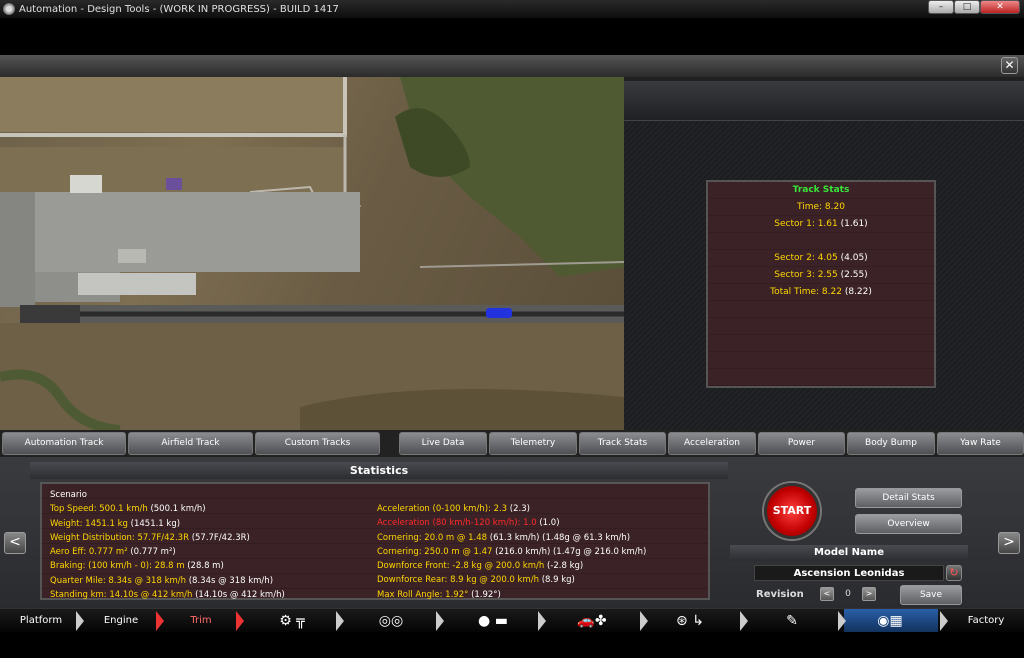 Image resolution: width=1024 pixels, height=658 pixels. What do you see at coordinates (792, 621) in the screenshot?
I see `tools-icon: ✎` at bounding box center [792, 621].